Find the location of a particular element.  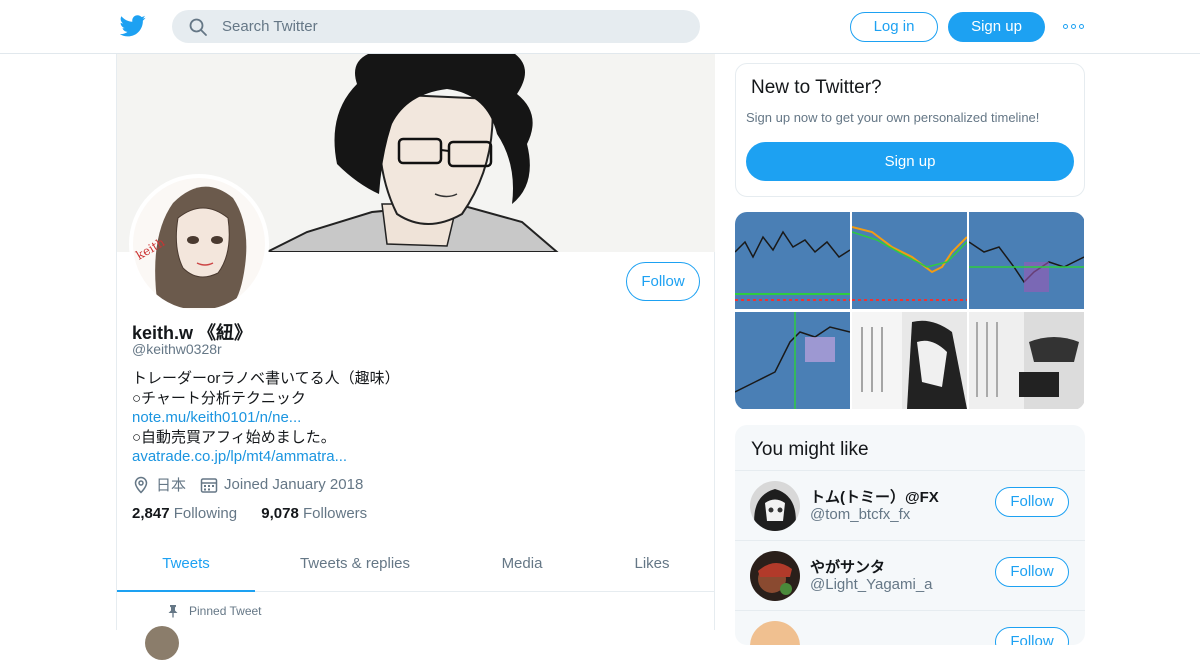

profile-location: 日本 is located at coordinates (159, 484).